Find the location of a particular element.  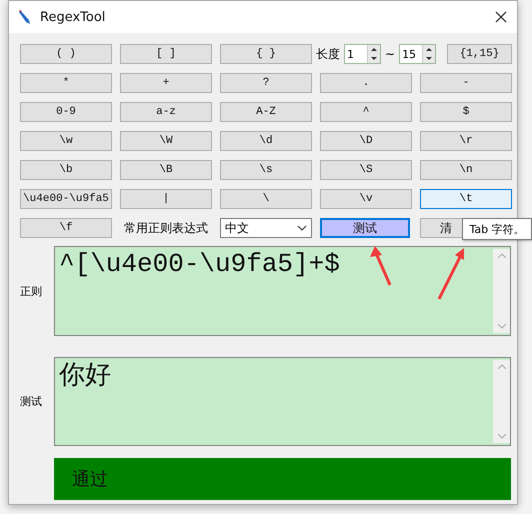

regex-label: 正则 is located at coordinates (31, 291).